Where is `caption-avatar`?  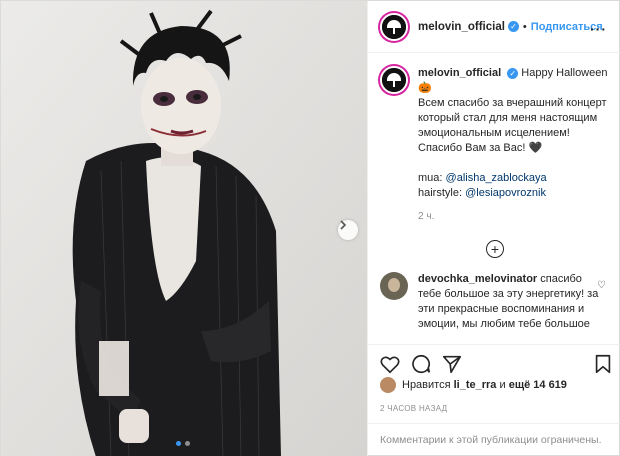 caption-avatar is located at coordinates (394, 80).